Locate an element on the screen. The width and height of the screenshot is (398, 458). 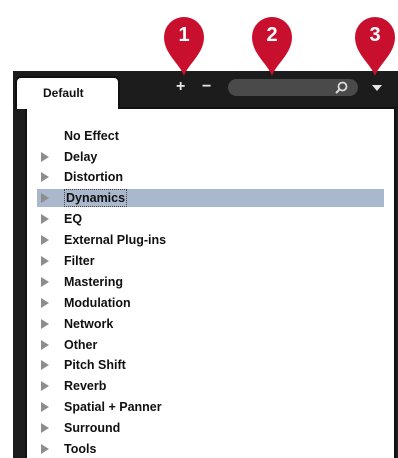
list-item-label: Filter is located at coordinates (79, 261).